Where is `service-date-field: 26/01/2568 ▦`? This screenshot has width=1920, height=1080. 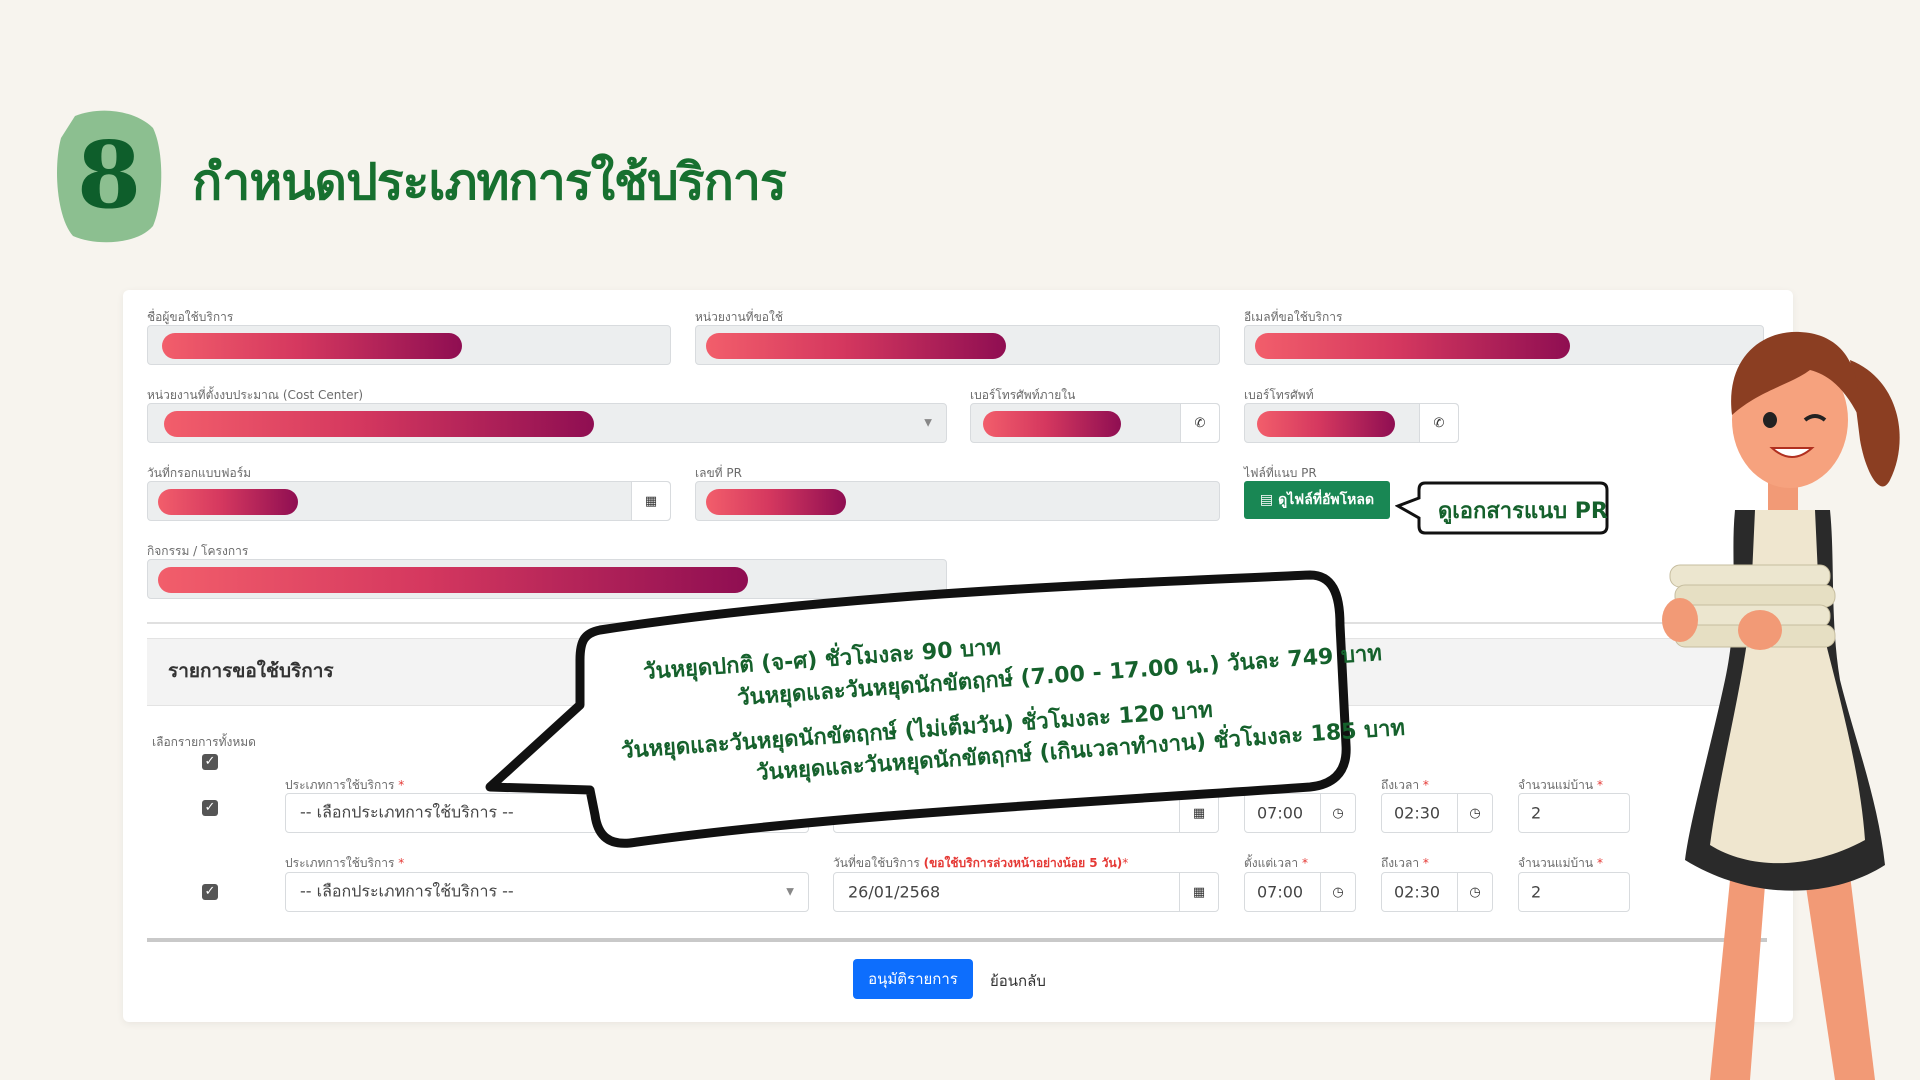 service-date-field: 26/01/2568 ▦ is located at coordinates (1026, 892).